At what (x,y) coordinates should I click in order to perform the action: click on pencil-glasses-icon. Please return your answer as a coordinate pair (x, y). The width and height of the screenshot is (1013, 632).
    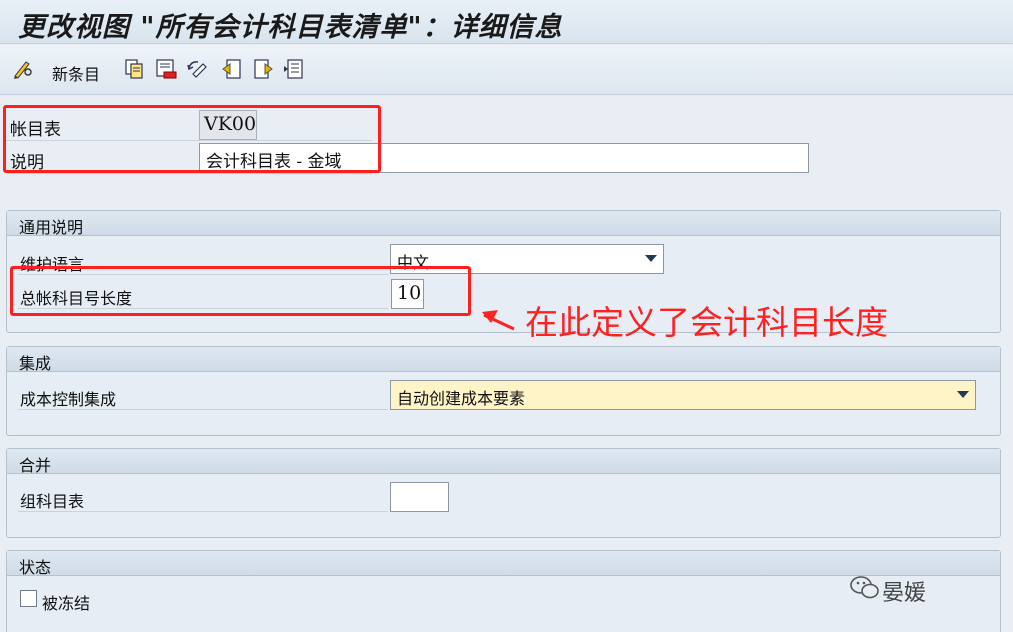
    Looking at the image, I should click on (23, 69).